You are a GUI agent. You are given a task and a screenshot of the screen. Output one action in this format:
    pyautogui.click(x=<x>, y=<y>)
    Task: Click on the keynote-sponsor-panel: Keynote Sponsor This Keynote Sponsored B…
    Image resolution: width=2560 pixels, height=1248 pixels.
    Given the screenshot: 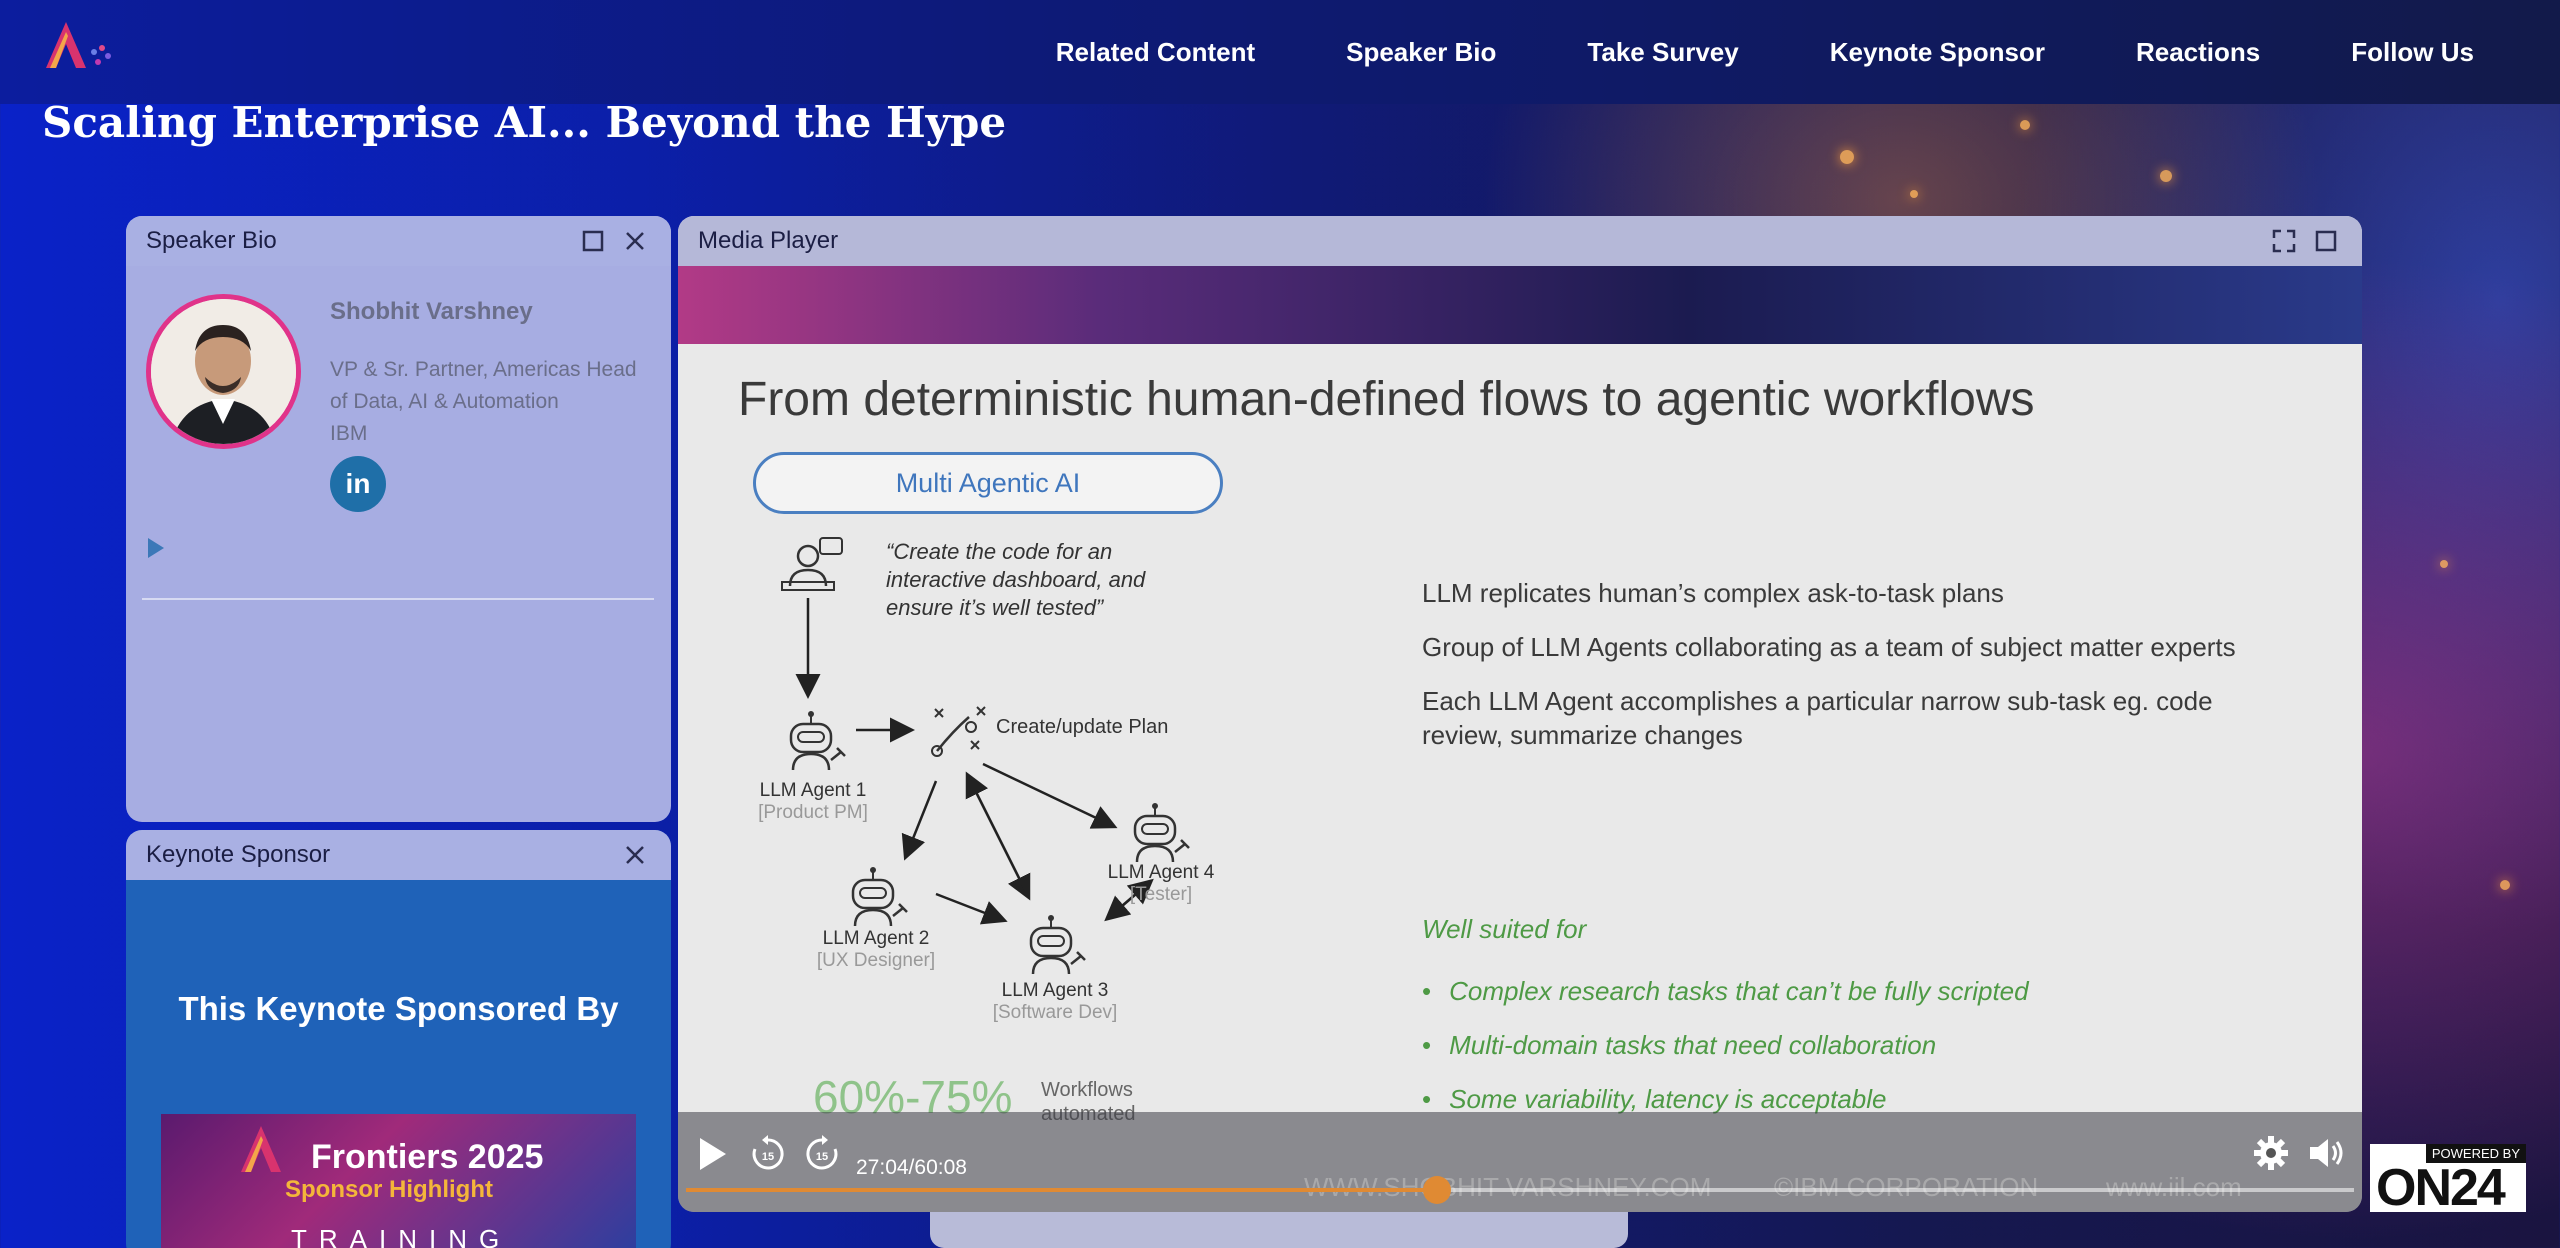 What is the action you would take?
    pyautogui.click(x=398, y=1039)
    